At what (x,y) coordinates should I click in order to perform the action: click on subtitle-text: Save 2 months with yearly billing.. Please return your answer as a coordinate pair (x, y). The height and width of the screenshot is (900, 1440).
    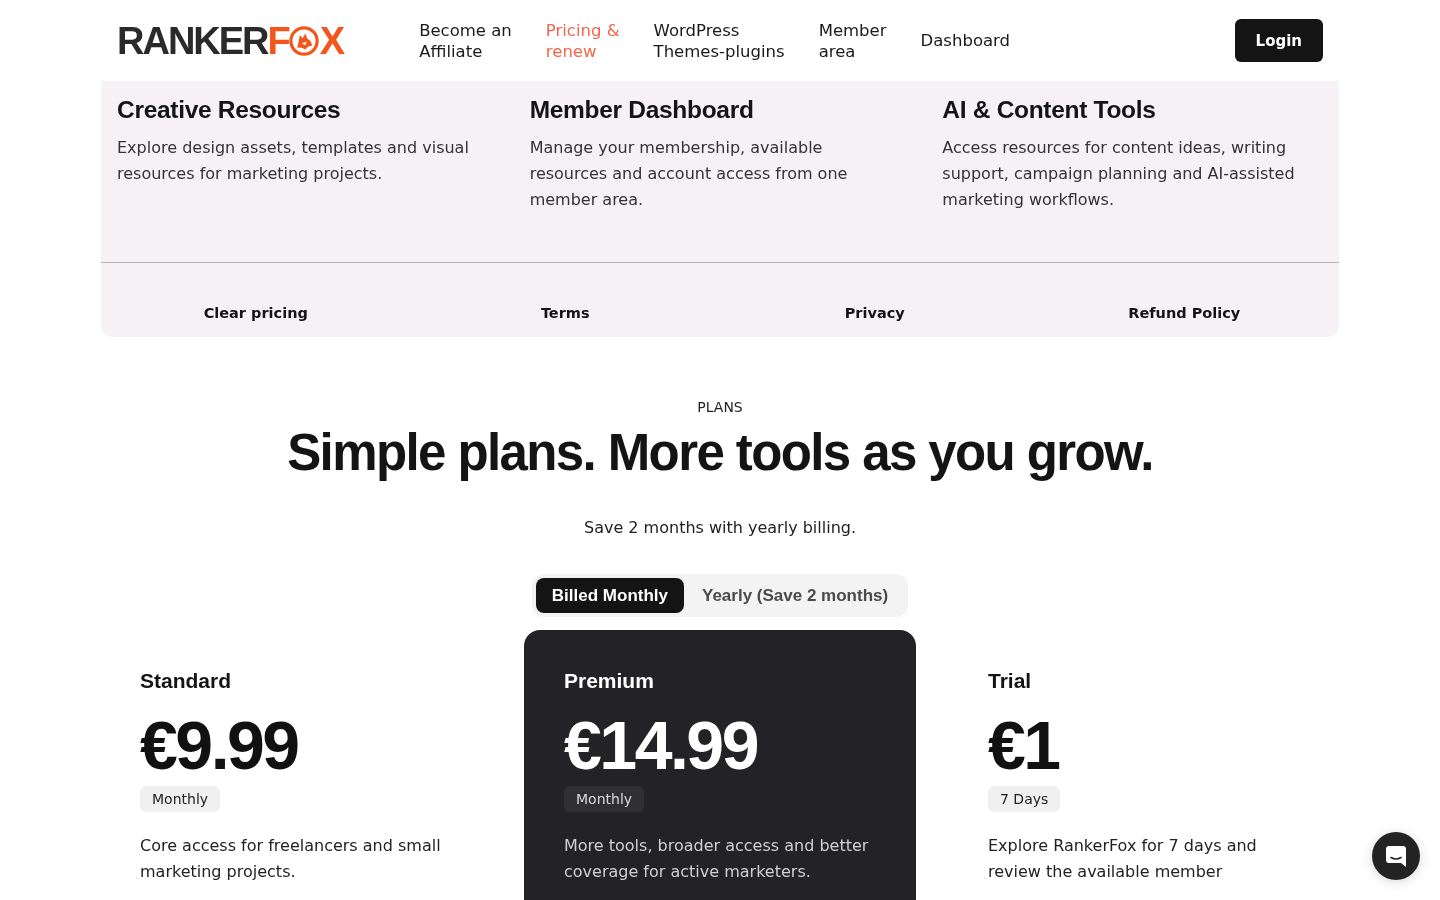
    Looking at the image, I should click on (720, 528).